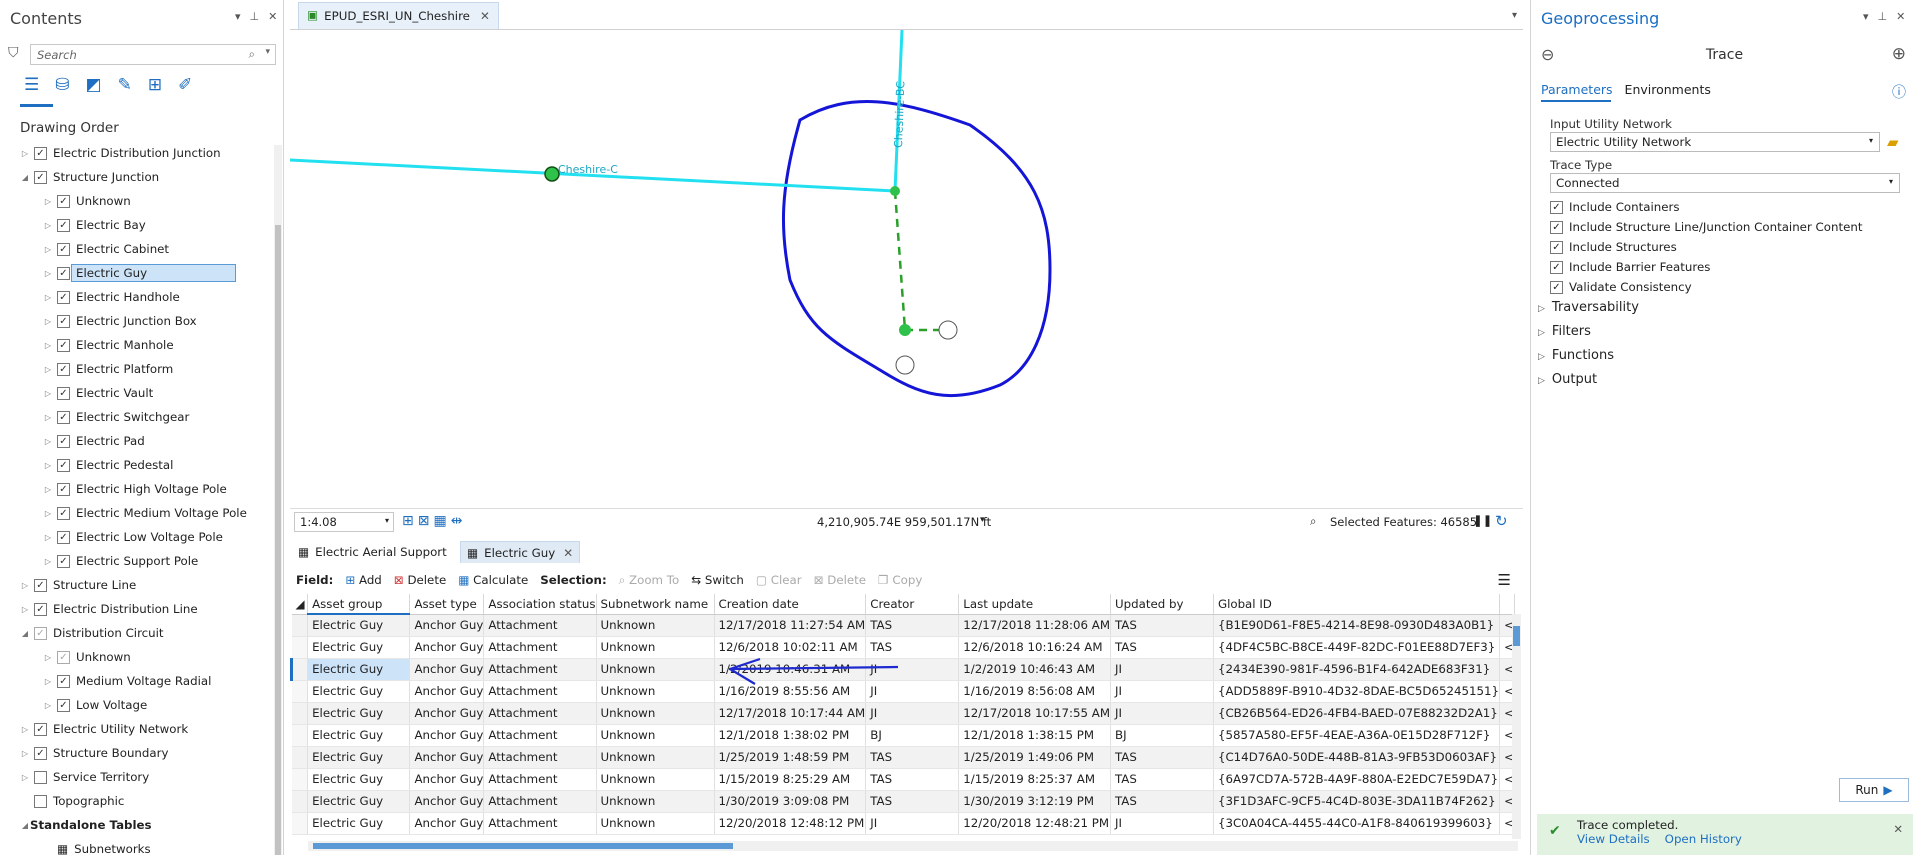 The height and width of the screenshot is (861, 1918). What do you see at coordinates (420, 580) in the screenshot?
I see `delete-field-button: ⊠ Delete` at bounding box center [420, 580].